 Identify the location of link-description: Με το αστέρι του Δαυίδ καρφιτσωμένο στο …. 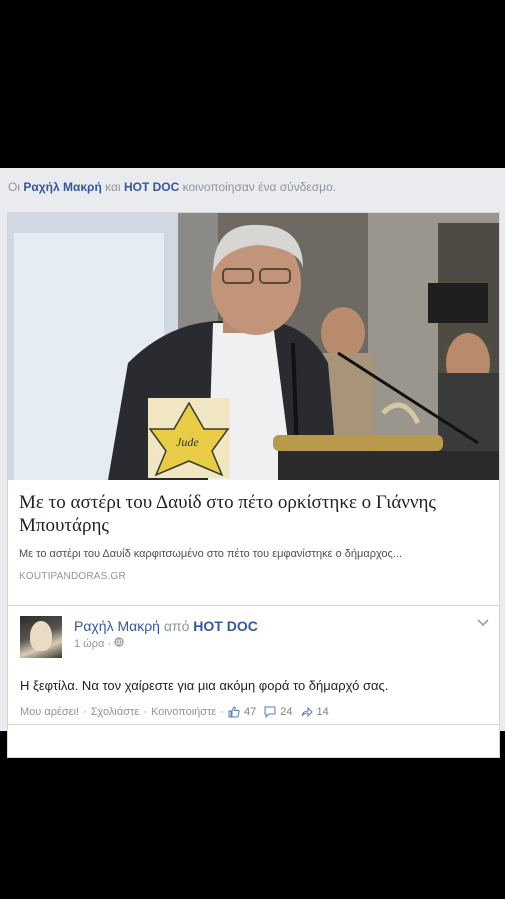
(211, 554).